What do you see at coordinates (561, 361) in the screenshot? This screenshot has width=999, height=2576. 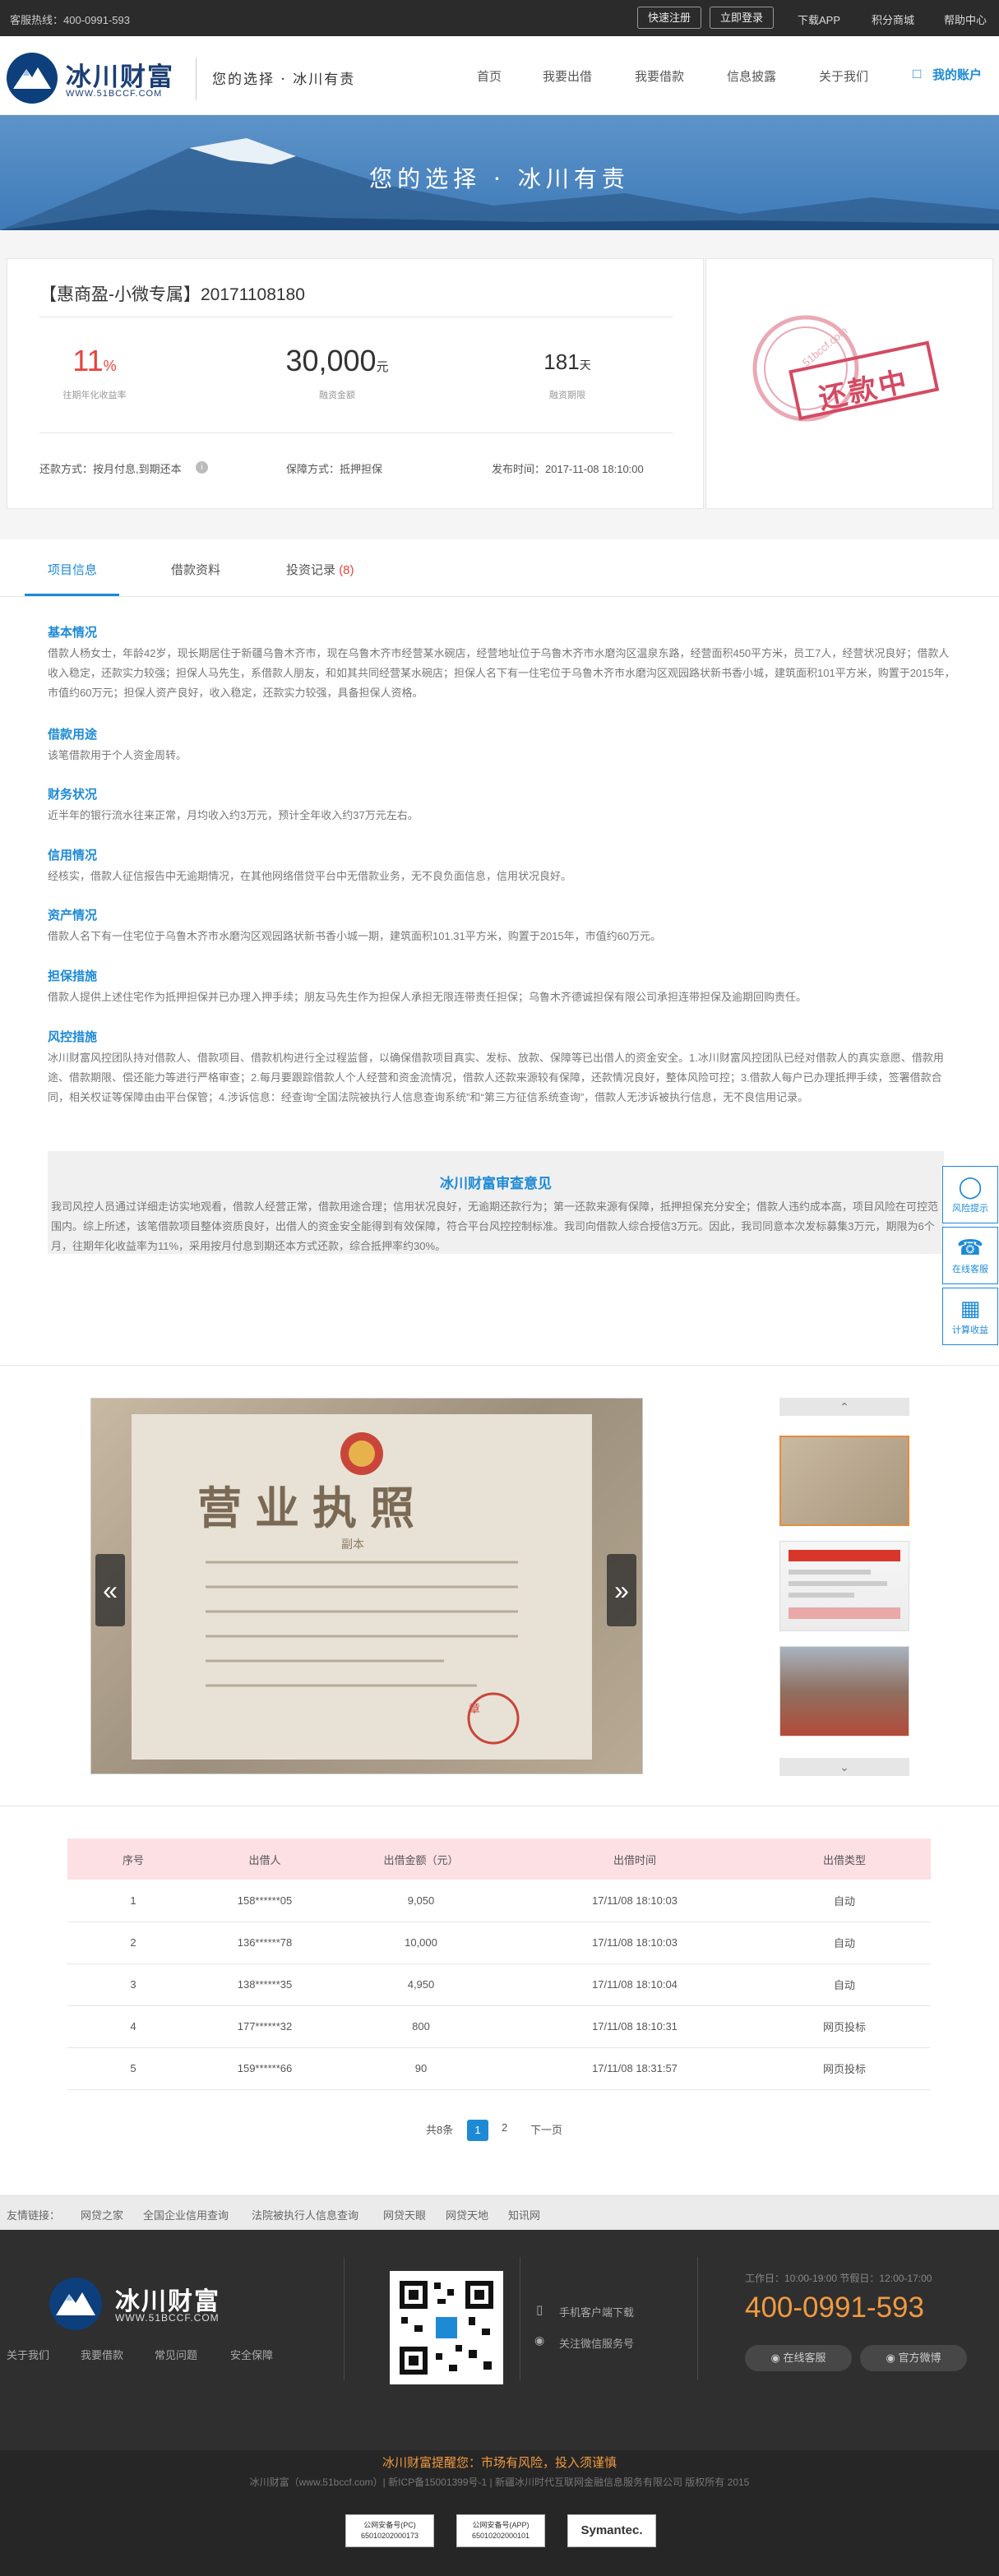 I see `term-number: 181` at bounding box center [561, 361].